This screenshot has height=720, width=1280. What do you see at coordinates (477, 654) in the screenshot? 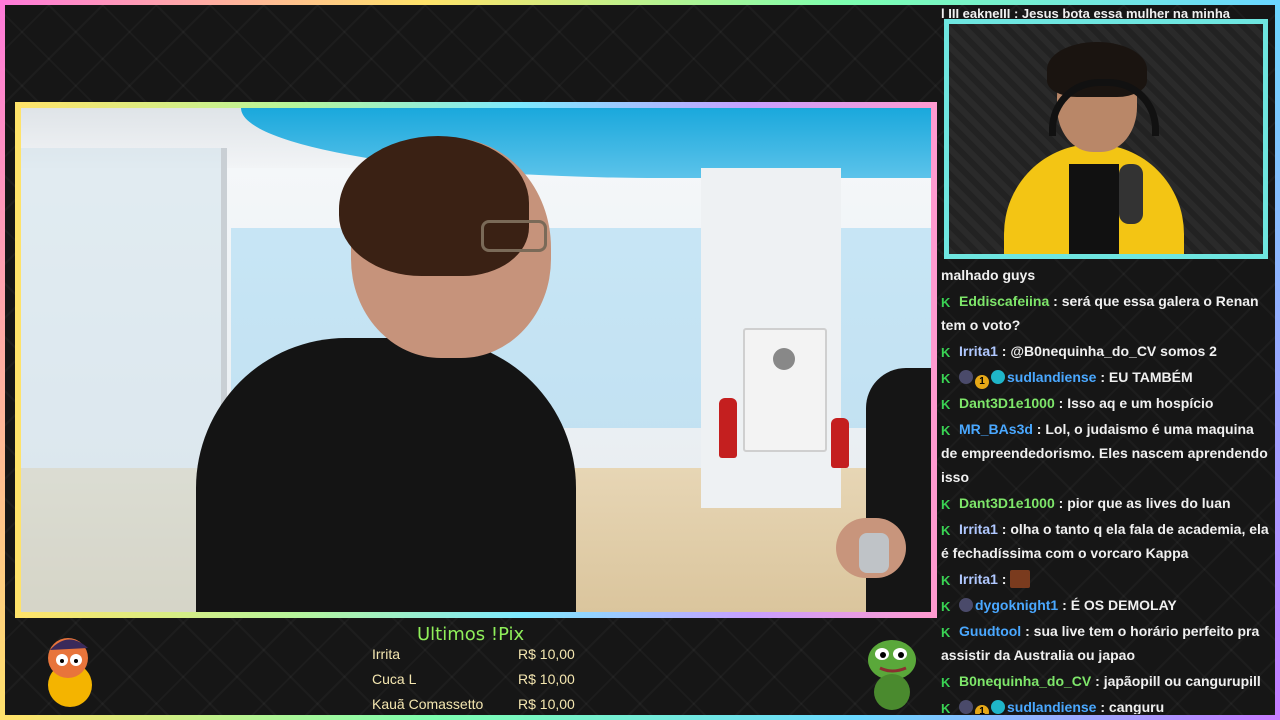
I see `pix-row: Irrita R$ 10,00` at bounding box center [477, 654].